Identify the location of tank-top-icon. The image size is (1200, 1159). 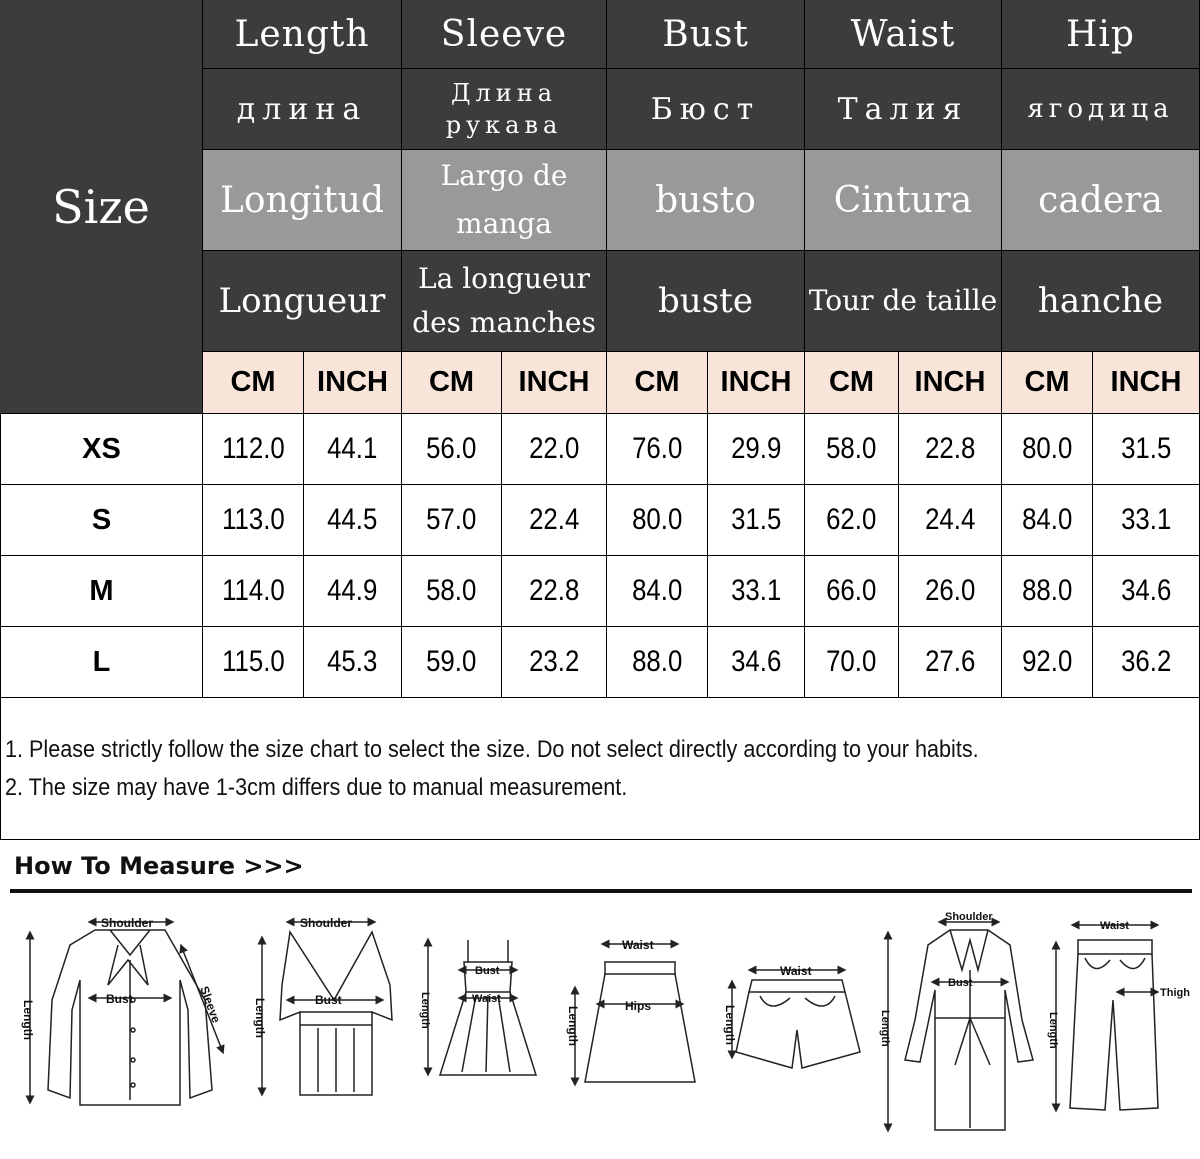
(325, 1007).